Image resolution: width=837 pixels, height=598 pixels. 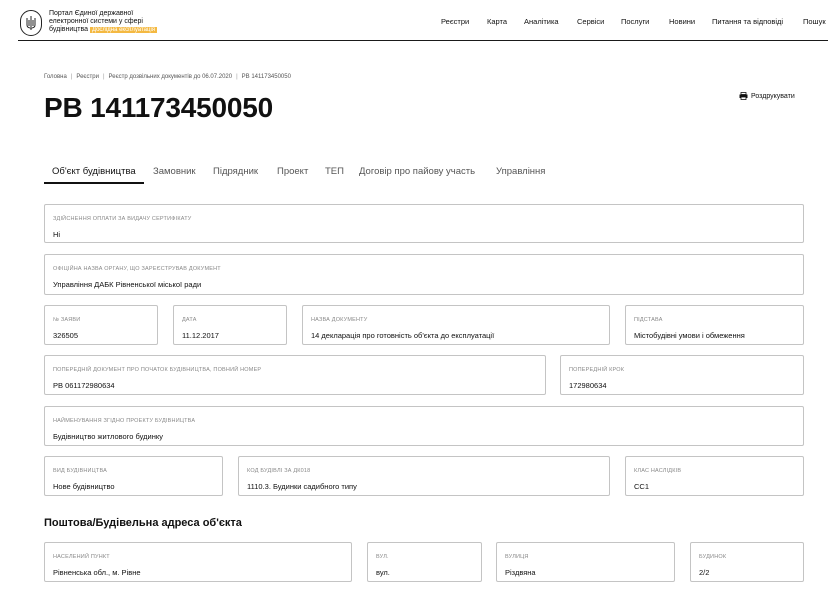 I want to click on nav-item-analytics: Аналітика, so click(x=541, y=21).